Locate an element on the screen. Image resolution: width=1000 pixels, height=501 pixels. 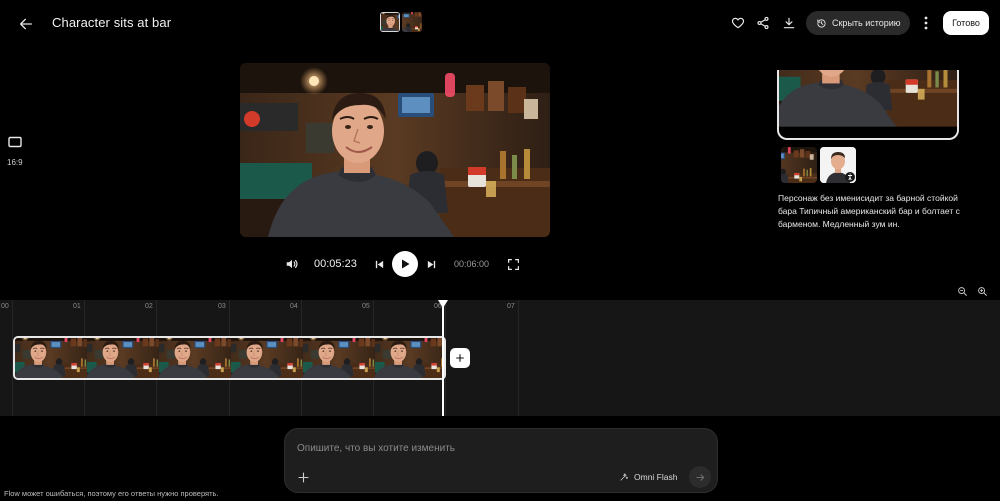
volume-button is located at coordinates (292, 264).